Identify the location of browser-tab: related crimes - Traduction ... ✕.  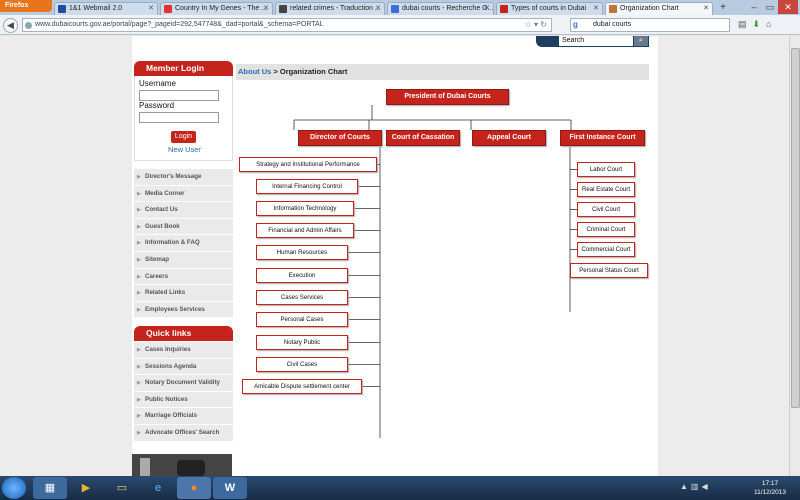
(330, 8).